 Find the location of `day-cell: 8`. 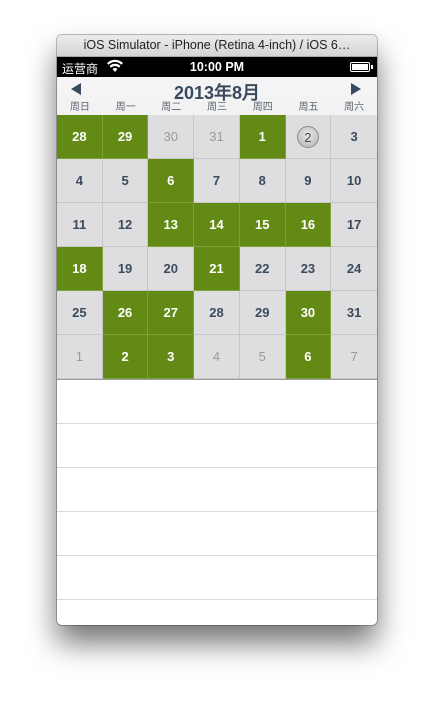

day-cell: 8 is located at coordinates (262, 181).